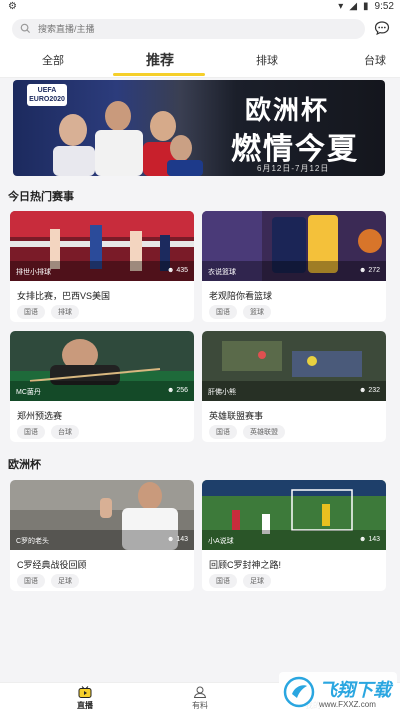 The height and width of the screenshot is (714, 400). What do you see at coordinates (200, 61) in the screenshot?
I see `category-tabs: 全部 推荐 排球 台球` at bounding box center [200, 61].